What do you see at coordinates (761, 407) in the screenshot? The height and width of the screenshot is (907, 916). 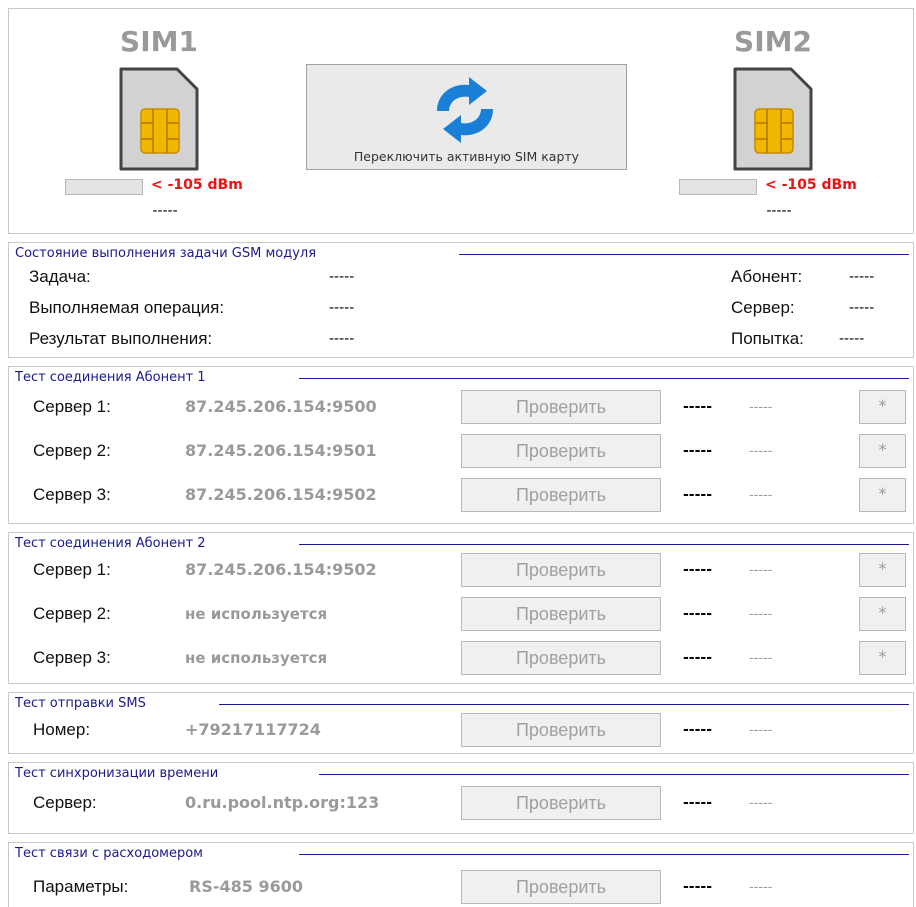 I see `conn1-server1-detail: -----` at bounding box center [761, 407].